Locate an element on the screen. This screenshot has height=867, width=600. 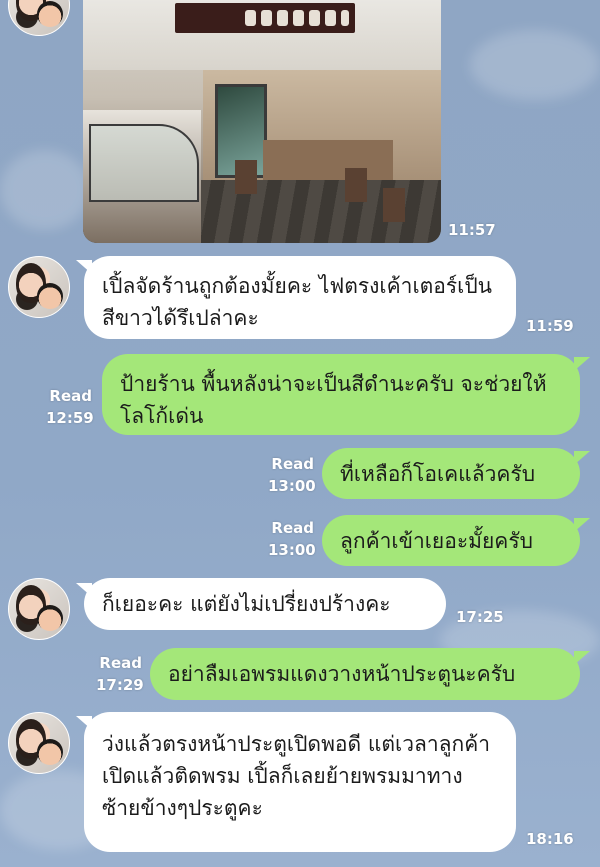
read-receipt: Read 12:59 is located at coordinates (70, 407).